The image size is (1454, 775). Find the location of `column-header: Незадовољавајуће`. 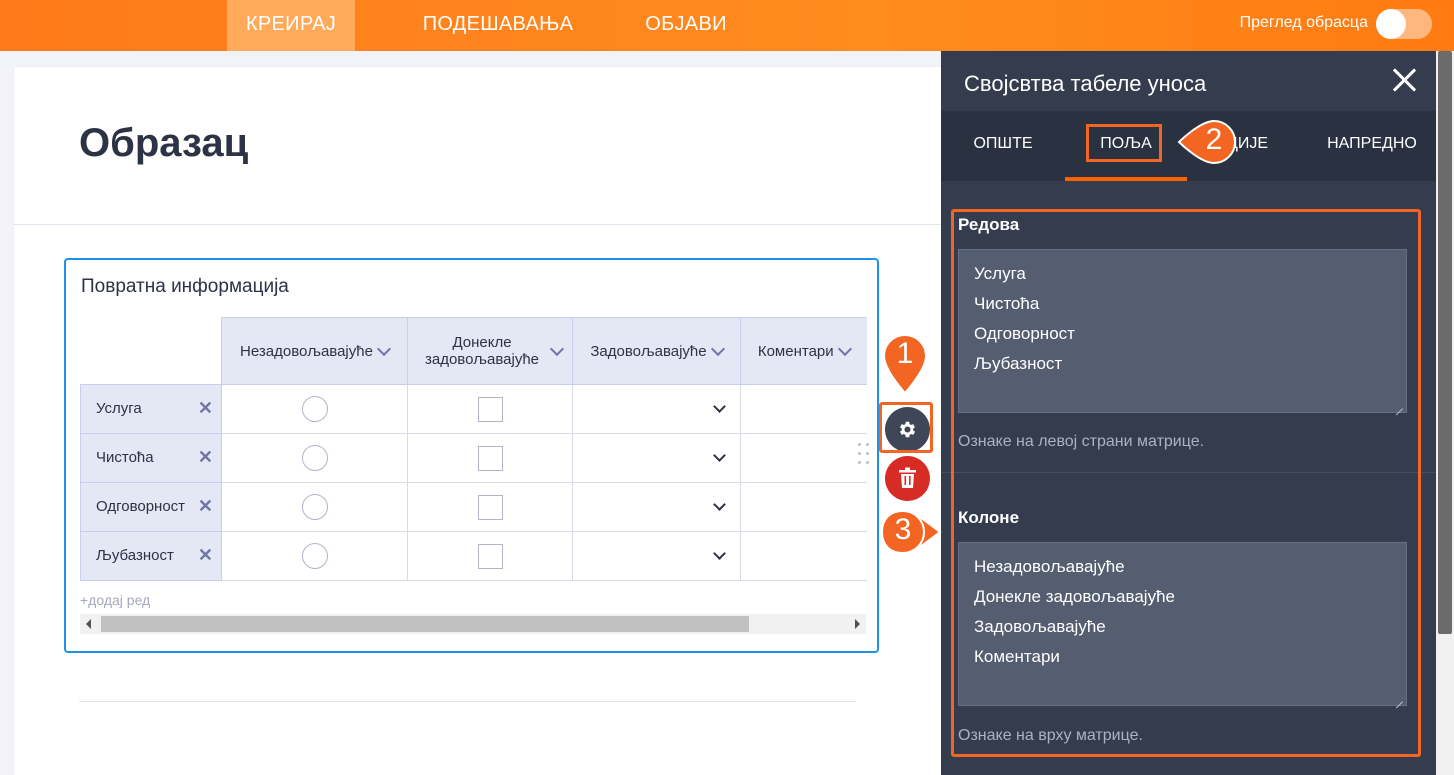

column-header: Незадовољавајуће is located at coordinates (314, 351).